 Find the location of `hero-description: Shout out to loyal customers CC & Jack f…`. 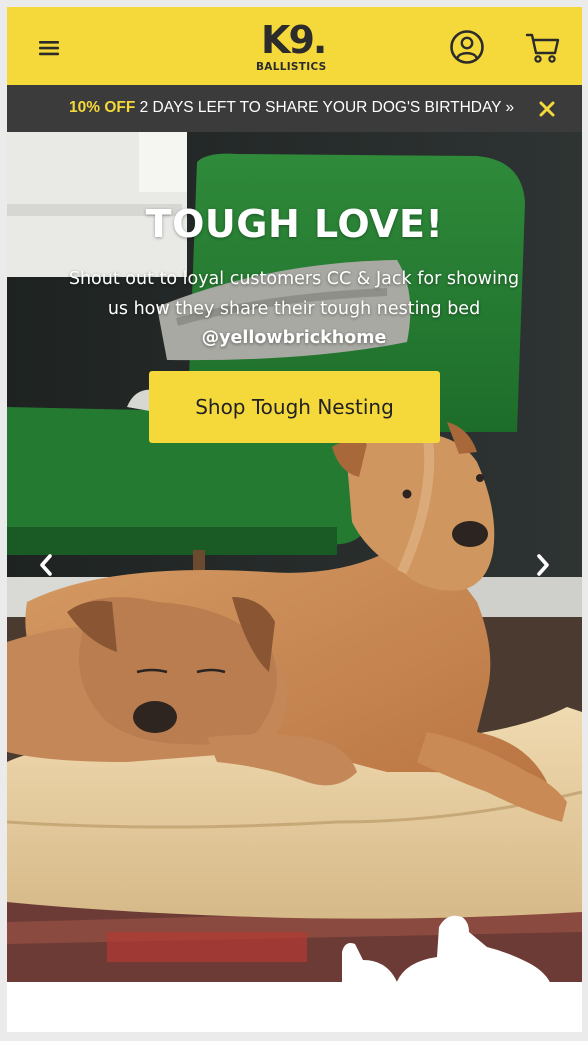

hero-description: Shout out to loyal customers CC & Jack f… is located at coordinates (294, 309).